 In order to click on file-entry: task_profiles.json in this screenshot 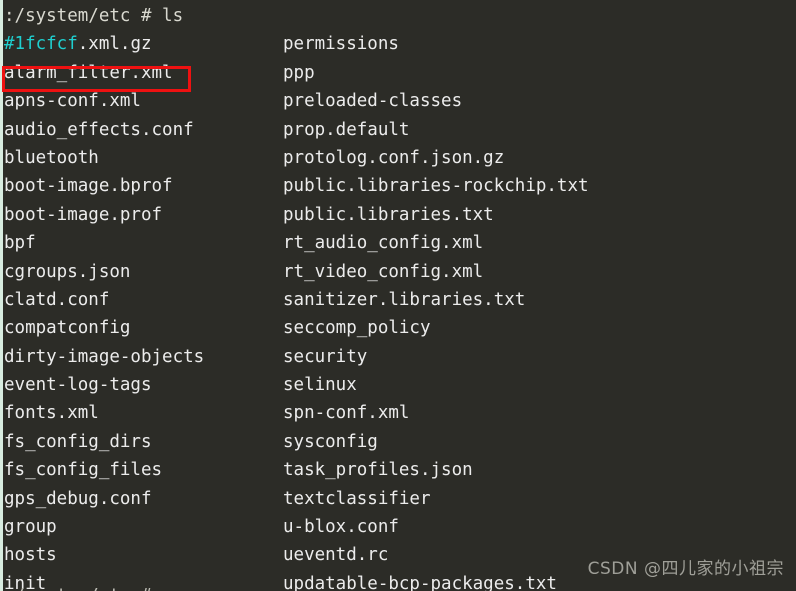, I will do `click(378, 470)`.